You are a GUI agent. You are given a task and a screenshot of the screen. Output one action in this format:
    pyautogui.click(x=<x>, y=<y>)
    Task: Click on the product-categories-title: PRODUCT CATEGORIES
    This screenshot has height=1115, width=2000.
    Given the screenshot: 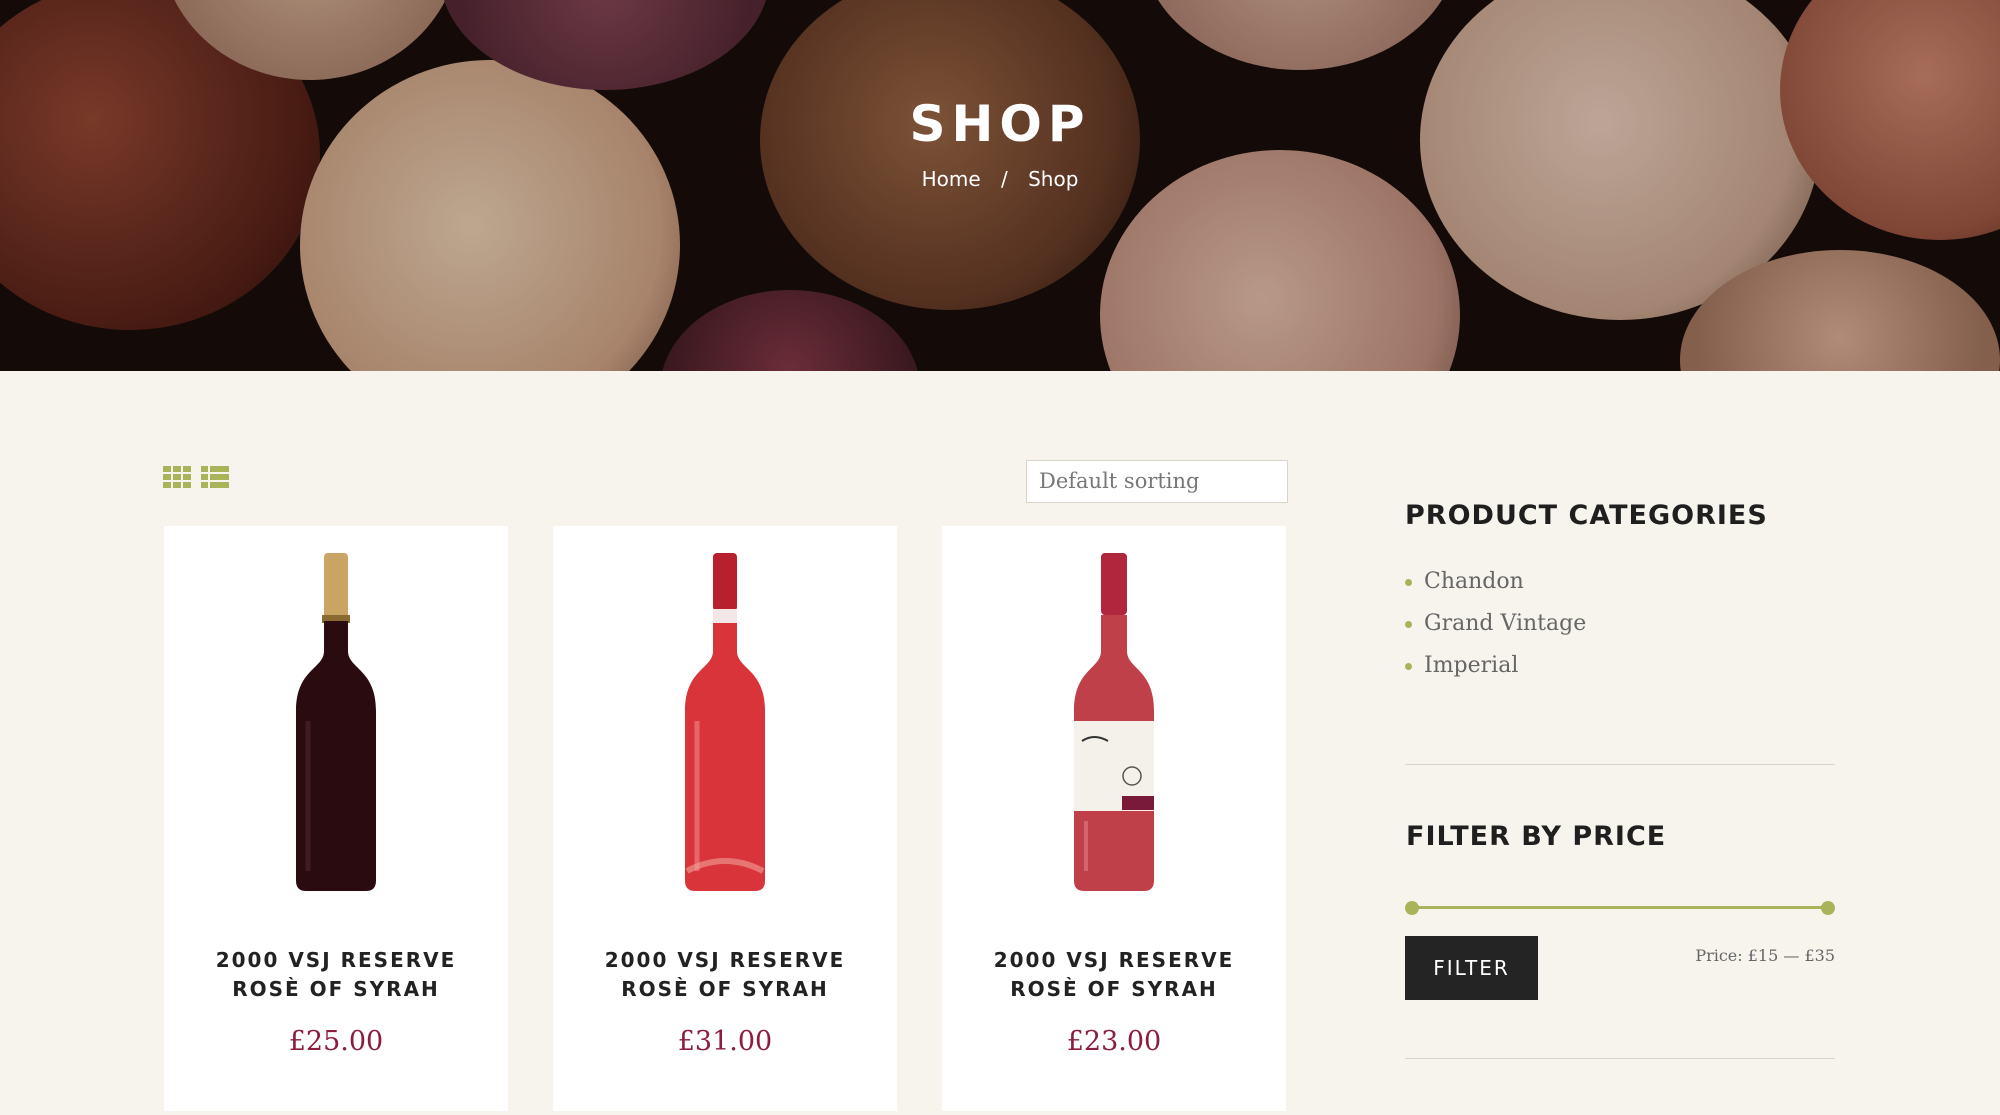 What is the action you would take?
    pyautogui.click(x=1586, y=515)
    